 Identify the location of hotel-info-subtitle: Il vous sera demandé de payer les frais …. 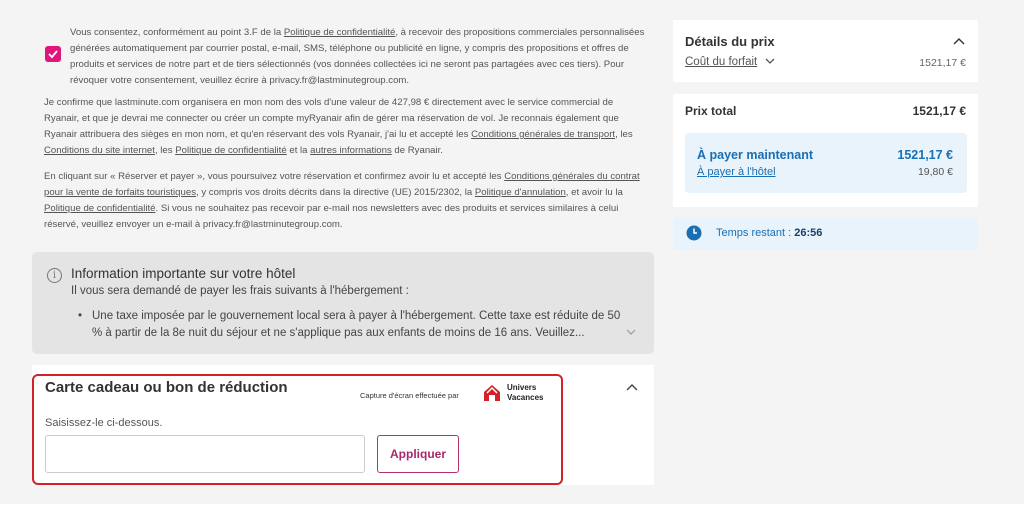
(240, 291).